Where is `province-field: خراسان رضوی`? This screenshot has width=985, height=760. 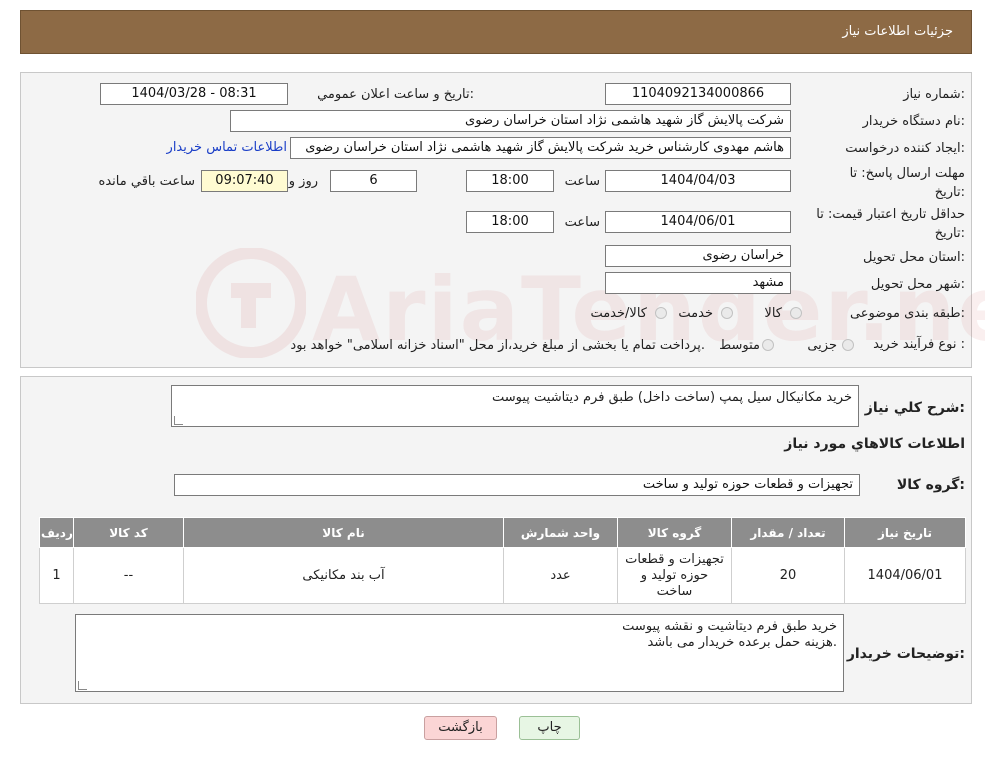 province-field: خراسان رضوی is located at coordinates (698, 256).